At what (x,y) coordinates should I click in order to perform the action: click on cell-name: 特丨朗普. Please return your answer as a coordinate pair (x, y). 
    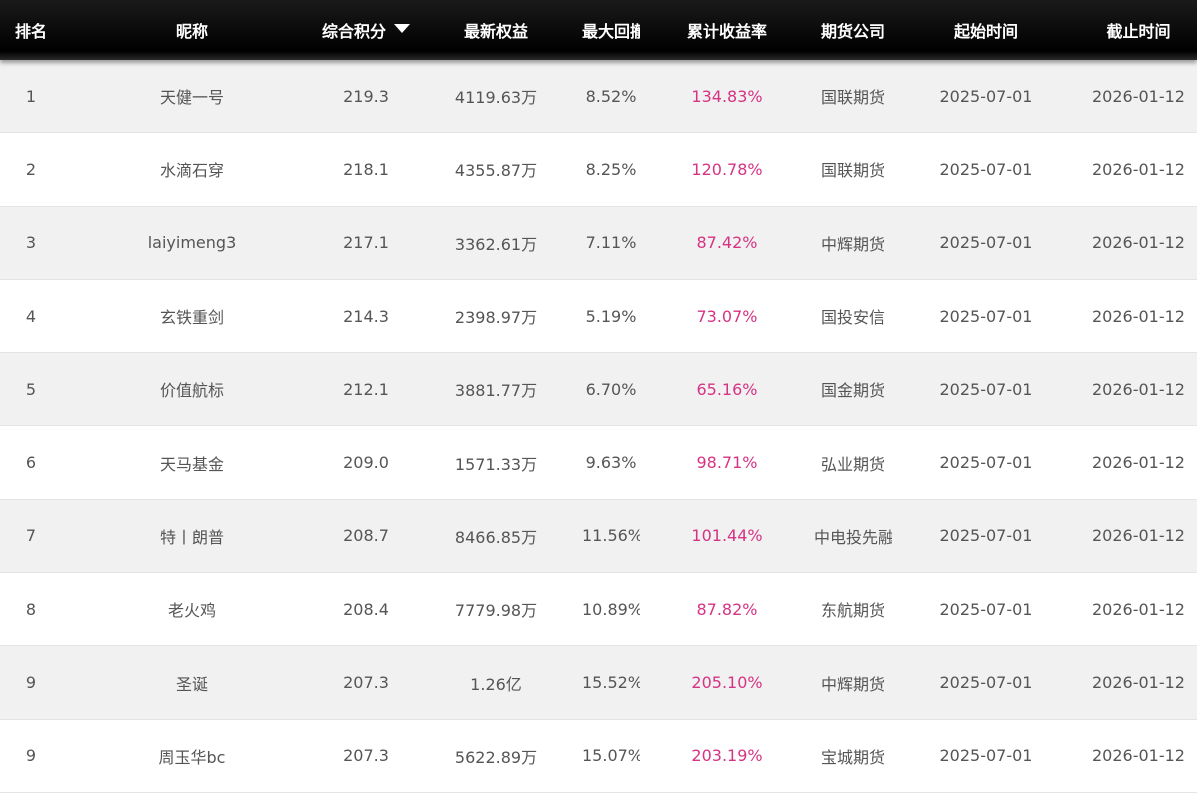
    Looking at the image, I should click on (192, 536).